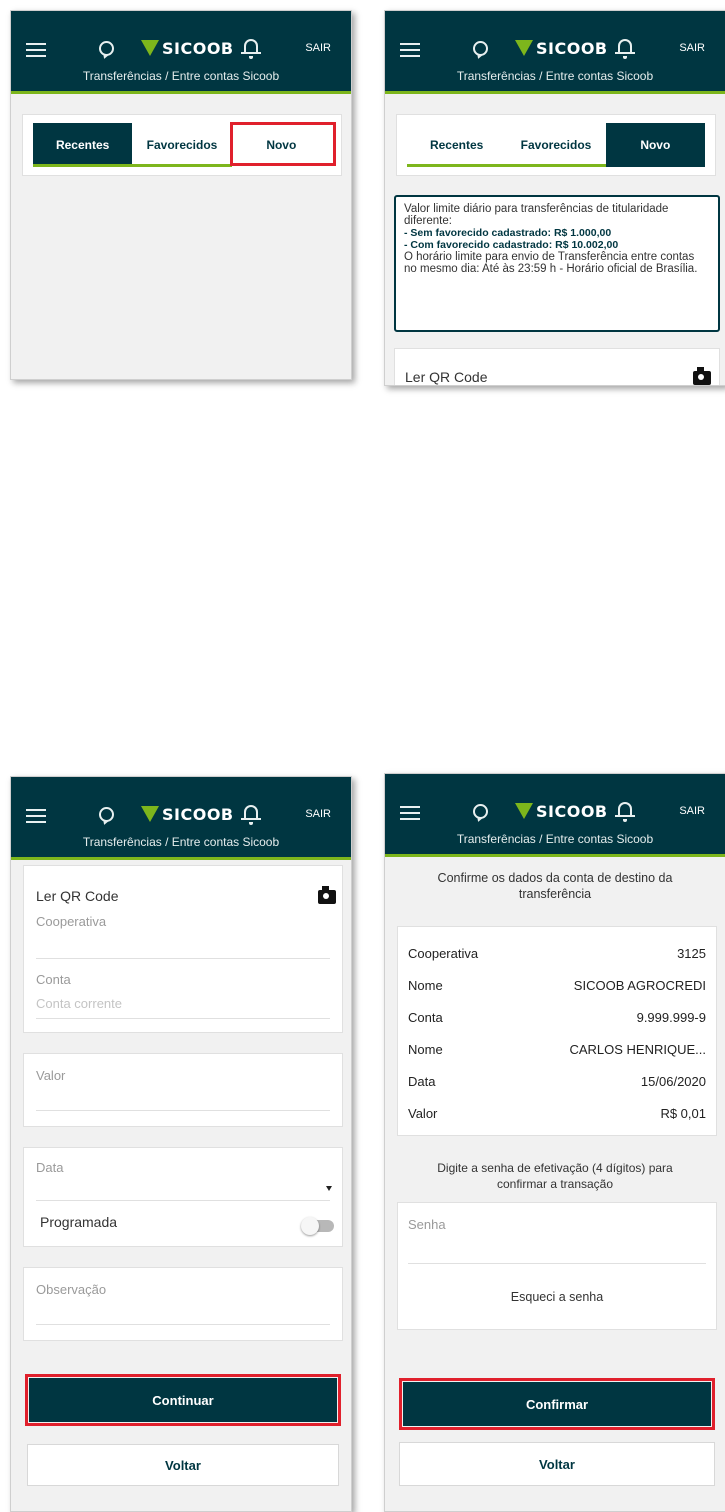 The image size is (725, 1512). What do you see at coordinates (79, 1222) in the screenshot?
I see `programada-label: Programada` at bounding box center [79, 1222].